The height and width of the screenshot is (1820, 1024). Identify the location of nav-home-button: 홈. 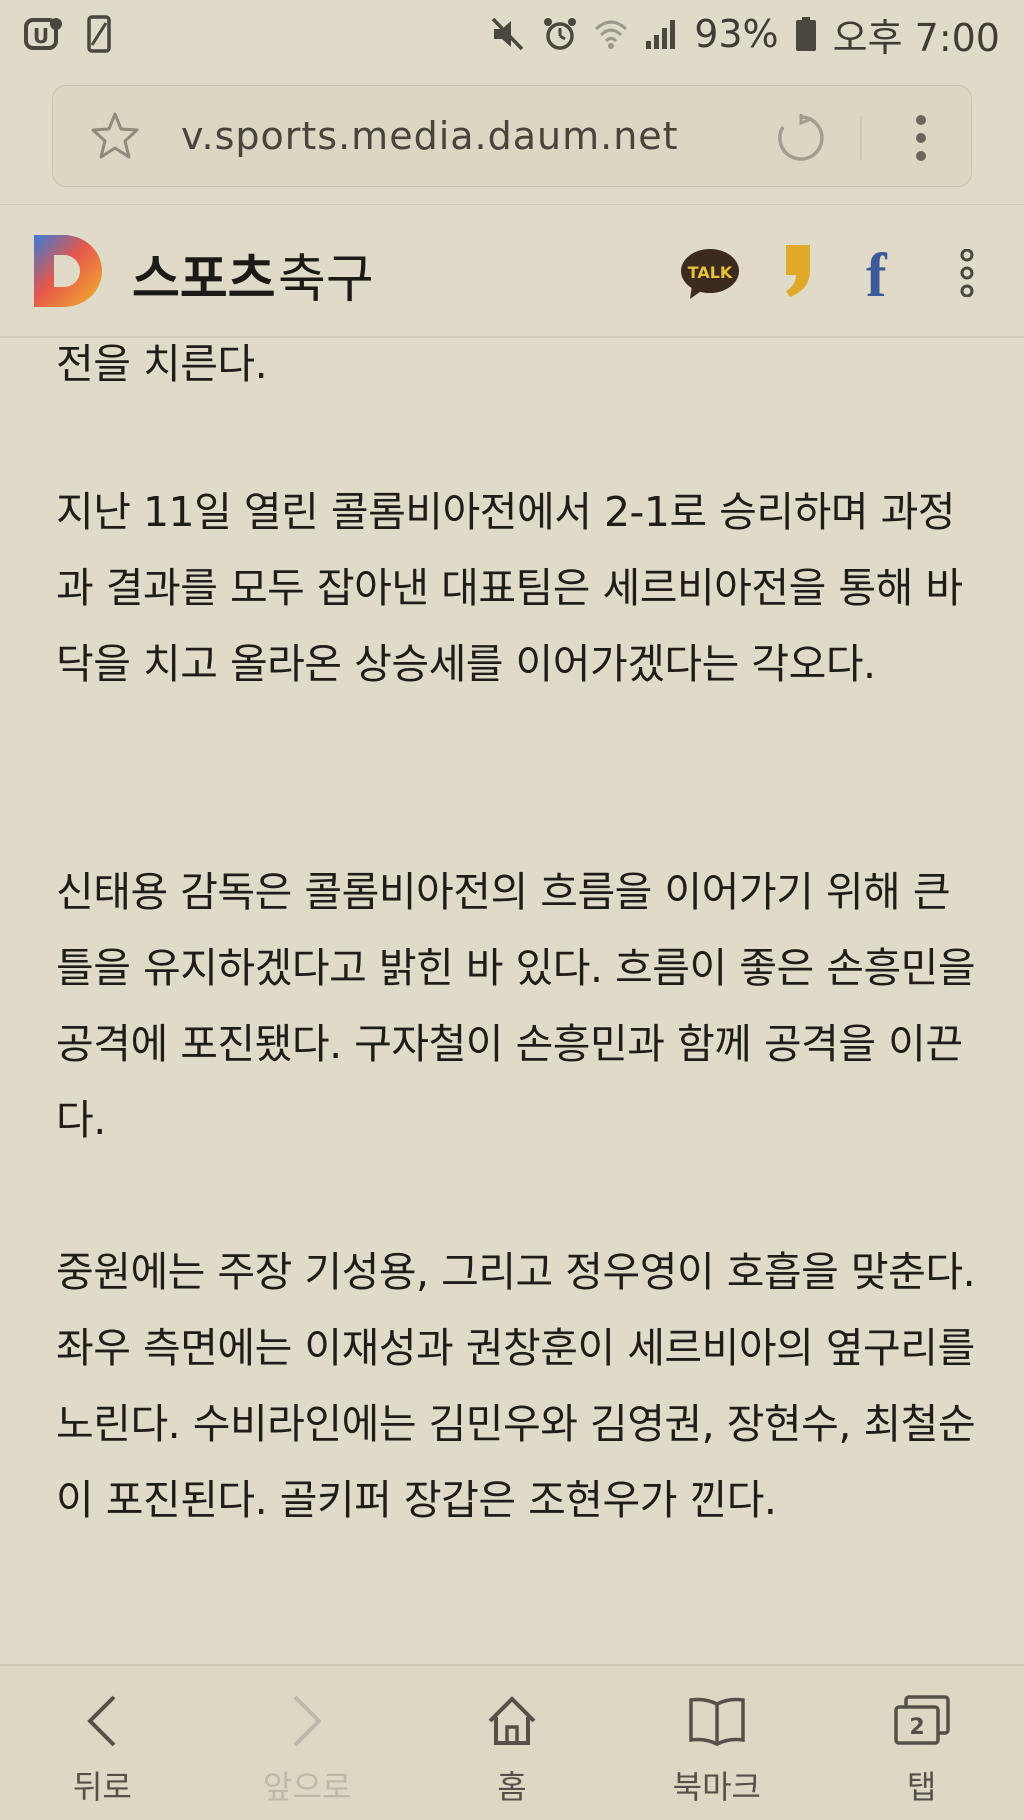
(512, 1743).